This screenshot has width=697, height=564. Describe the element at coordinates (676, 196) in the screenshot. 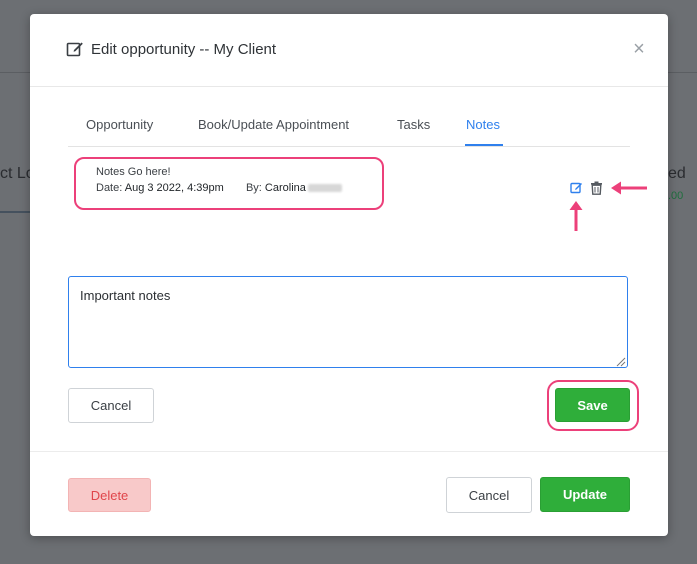

I see `background-column-value-right: .00` at that location.